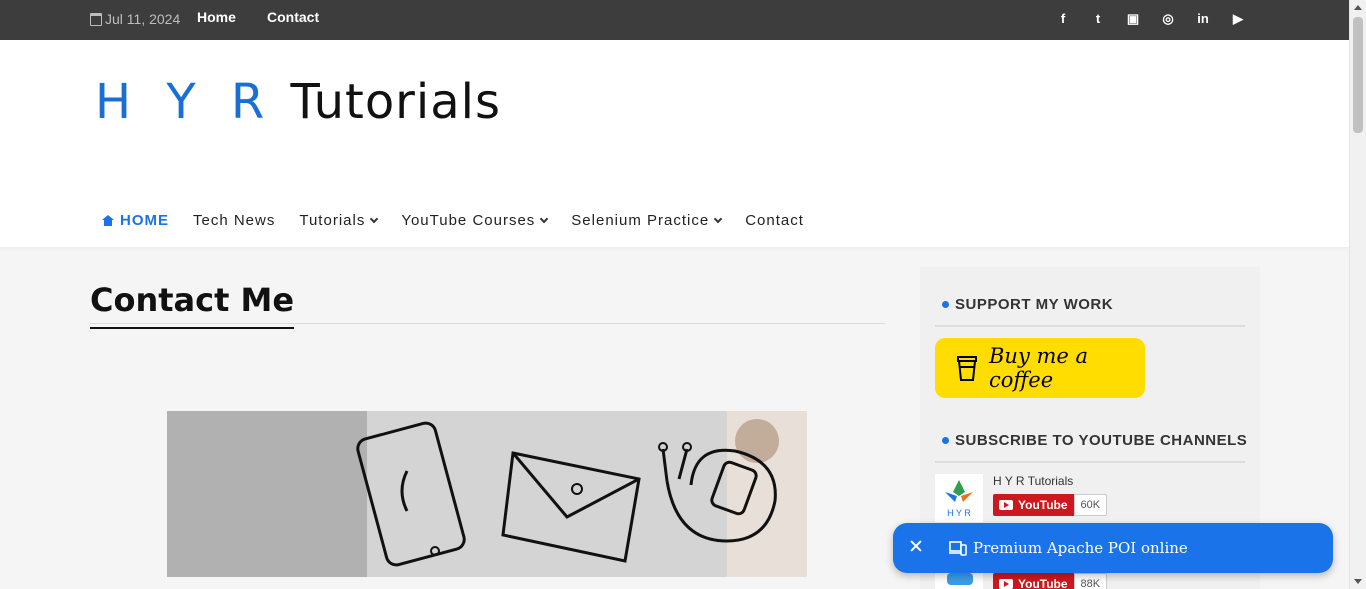  I want to click on home-icon, so click(108, 220).